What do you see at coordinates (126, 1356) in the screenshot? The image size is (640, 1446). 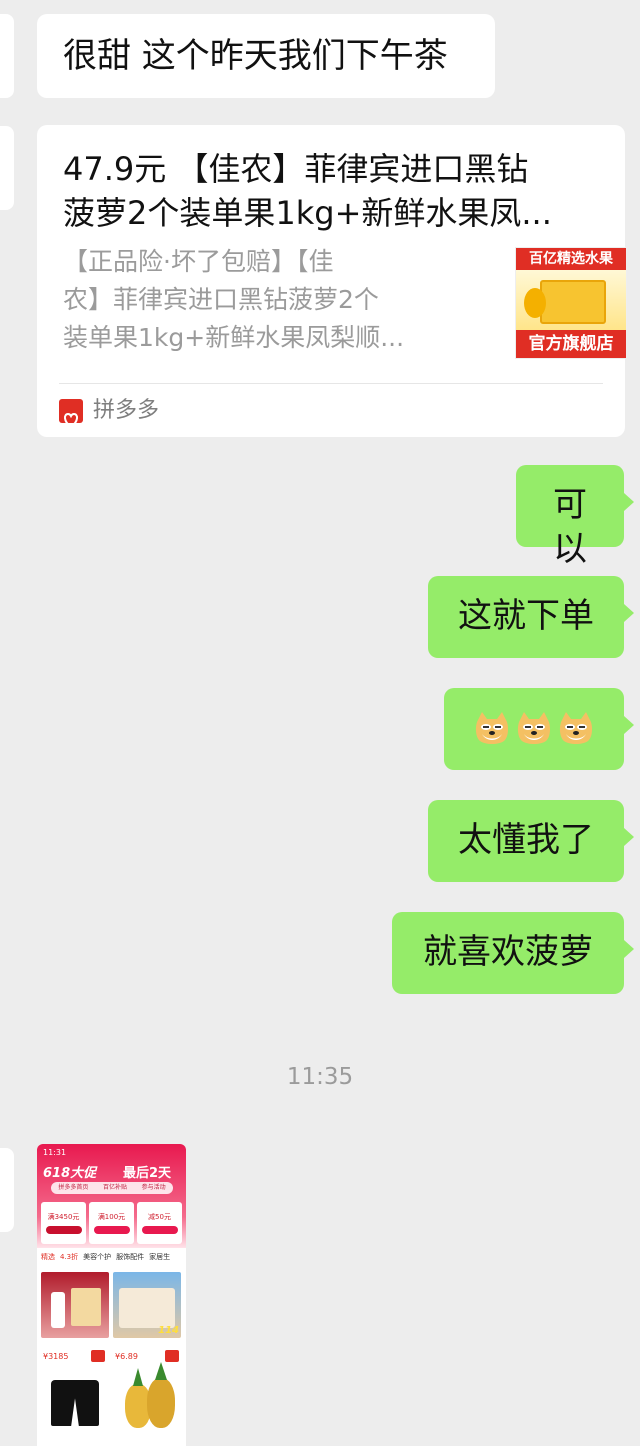 I see `screenshot-price: ¥6.89` at bounding box center [126, 1356].